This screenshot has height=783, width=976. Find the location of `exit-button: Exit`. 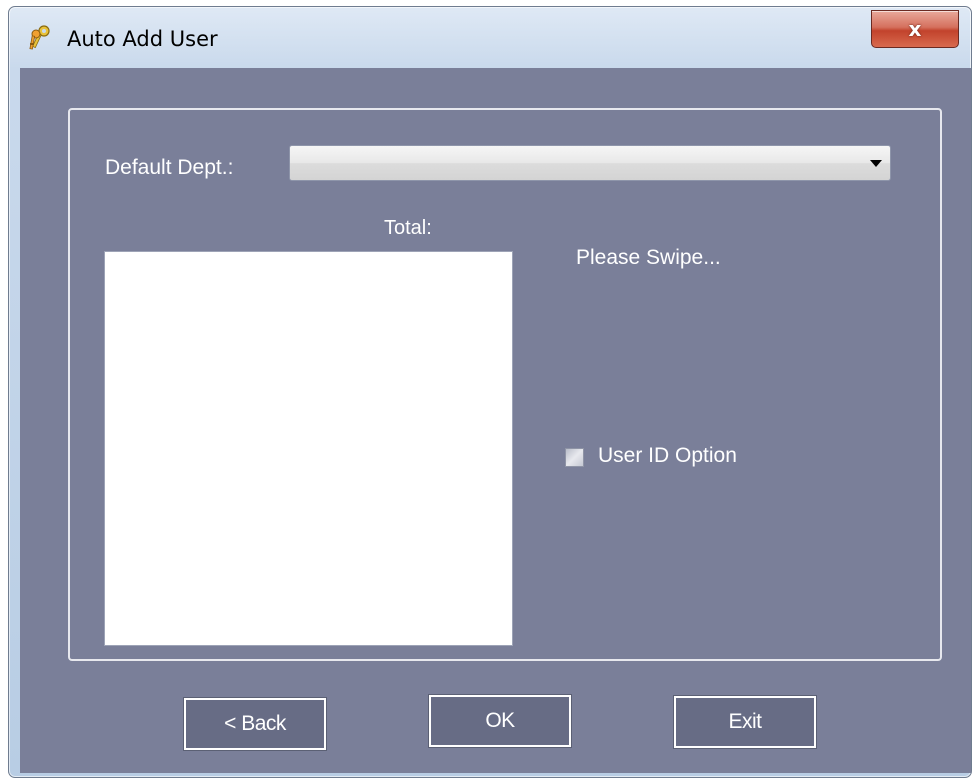

exit-button: Exit is located at coordinates (745, 722).